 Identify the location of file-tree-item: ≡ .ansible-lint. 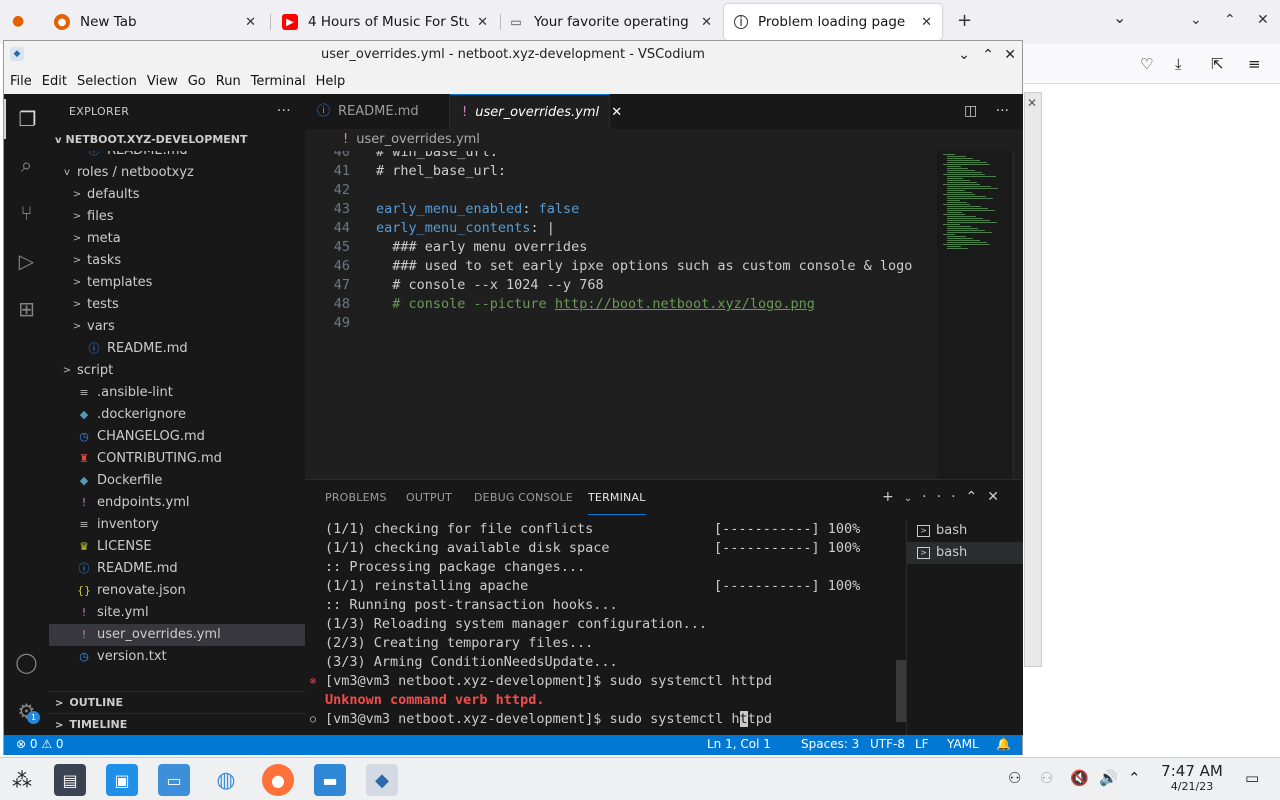
(177, 393).